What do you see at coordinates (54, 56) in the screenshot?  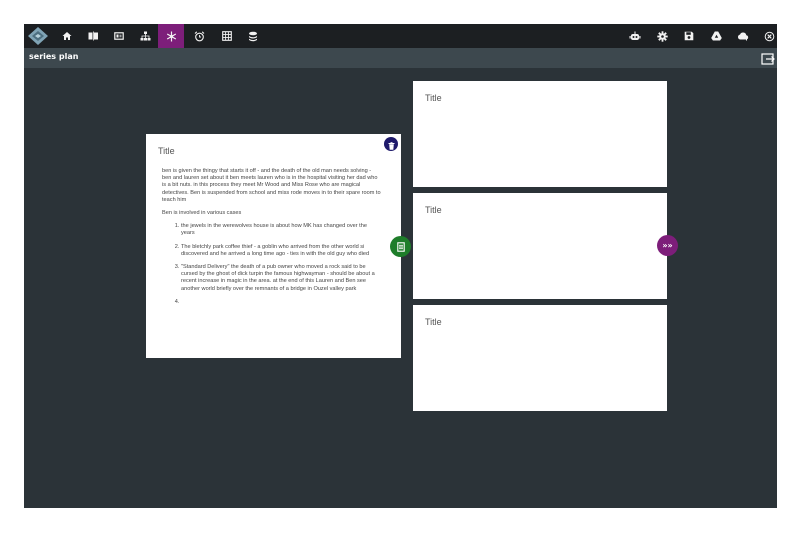 I see `page-title: series plan` at bounding box center [54, 56].